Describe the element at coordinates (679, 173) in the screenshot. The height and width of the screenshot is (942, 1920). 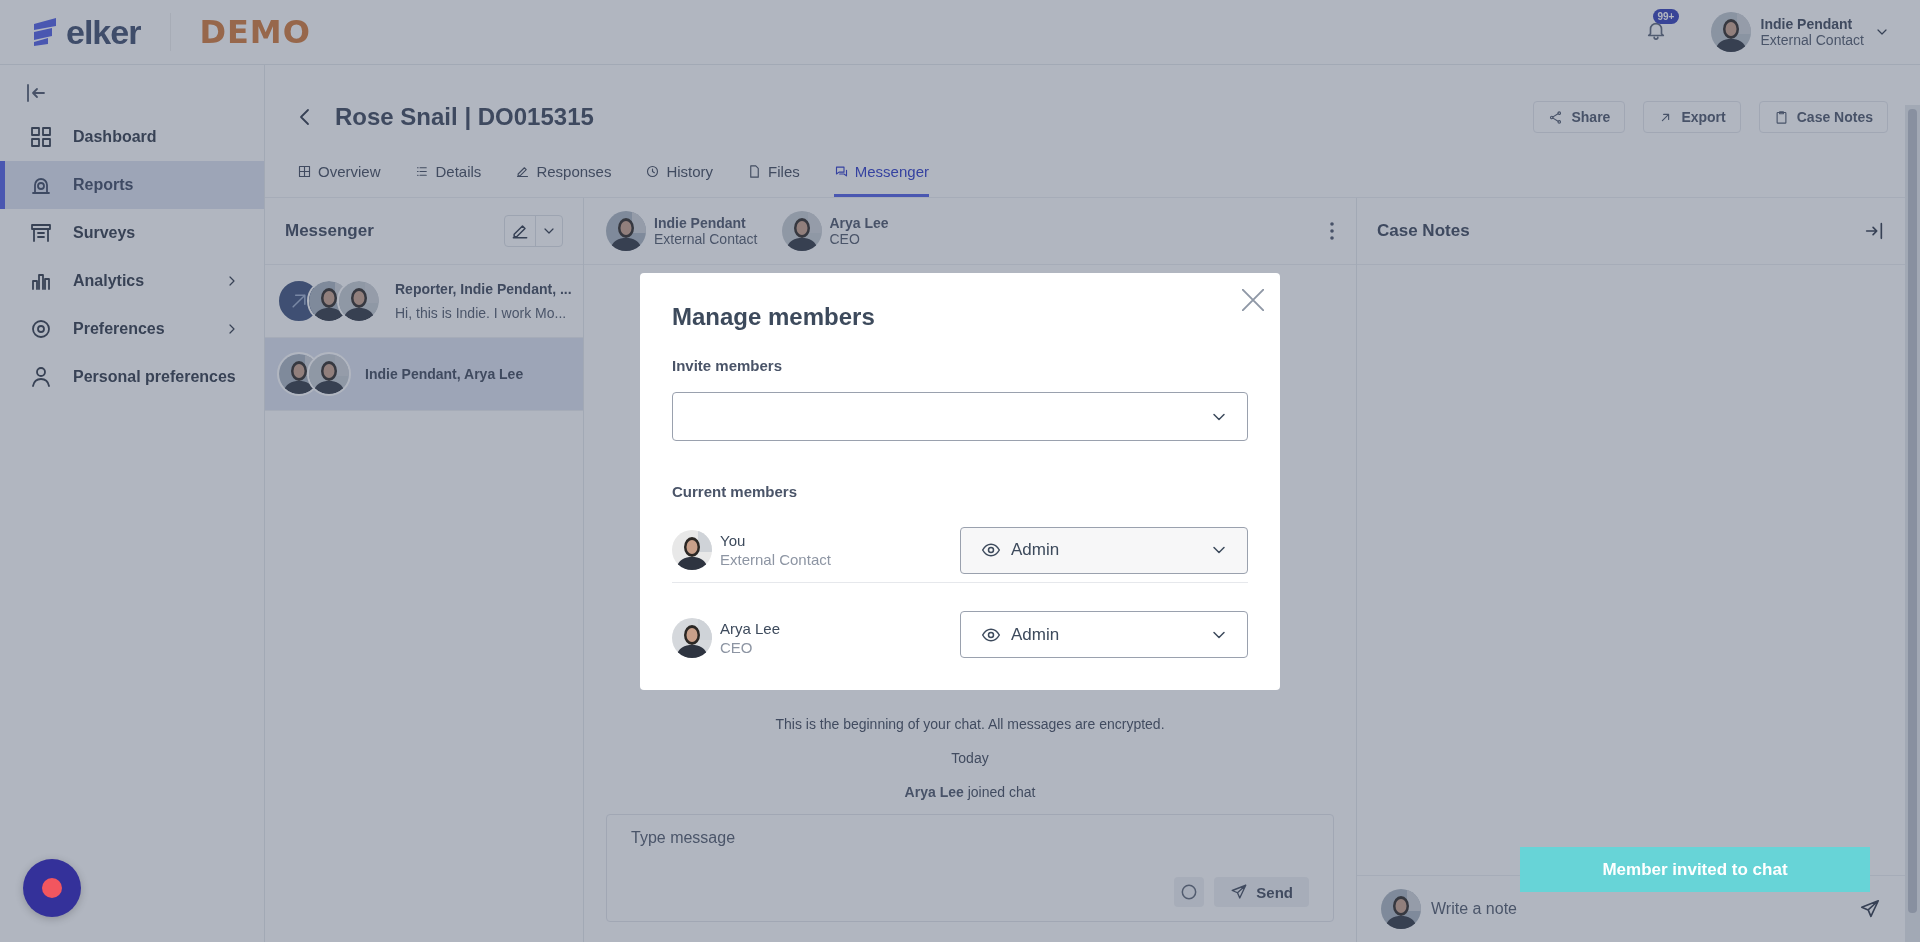
I see `tab: History` at that location.